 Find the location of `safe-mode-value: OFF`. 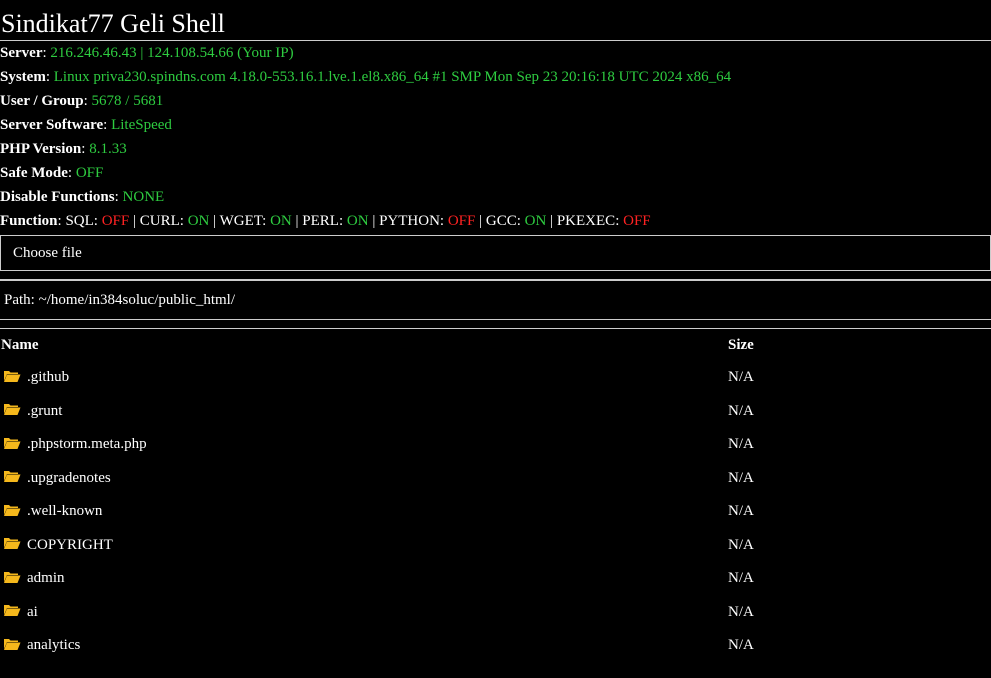

safe-mode-value: OFF is located at coordinates (89, 173).